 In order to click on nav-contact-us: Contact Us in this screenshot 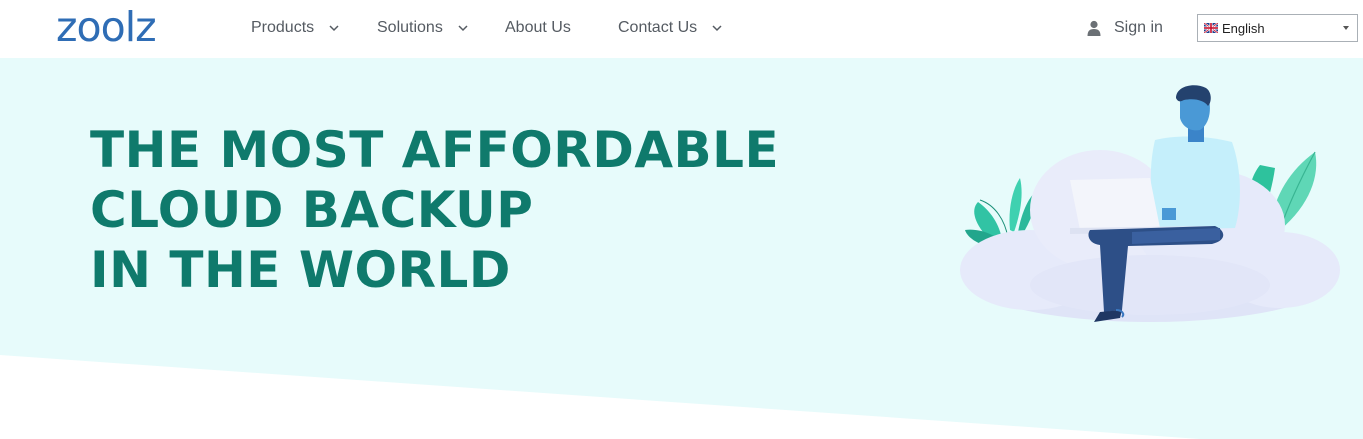, I will do `click(670, 28)`.